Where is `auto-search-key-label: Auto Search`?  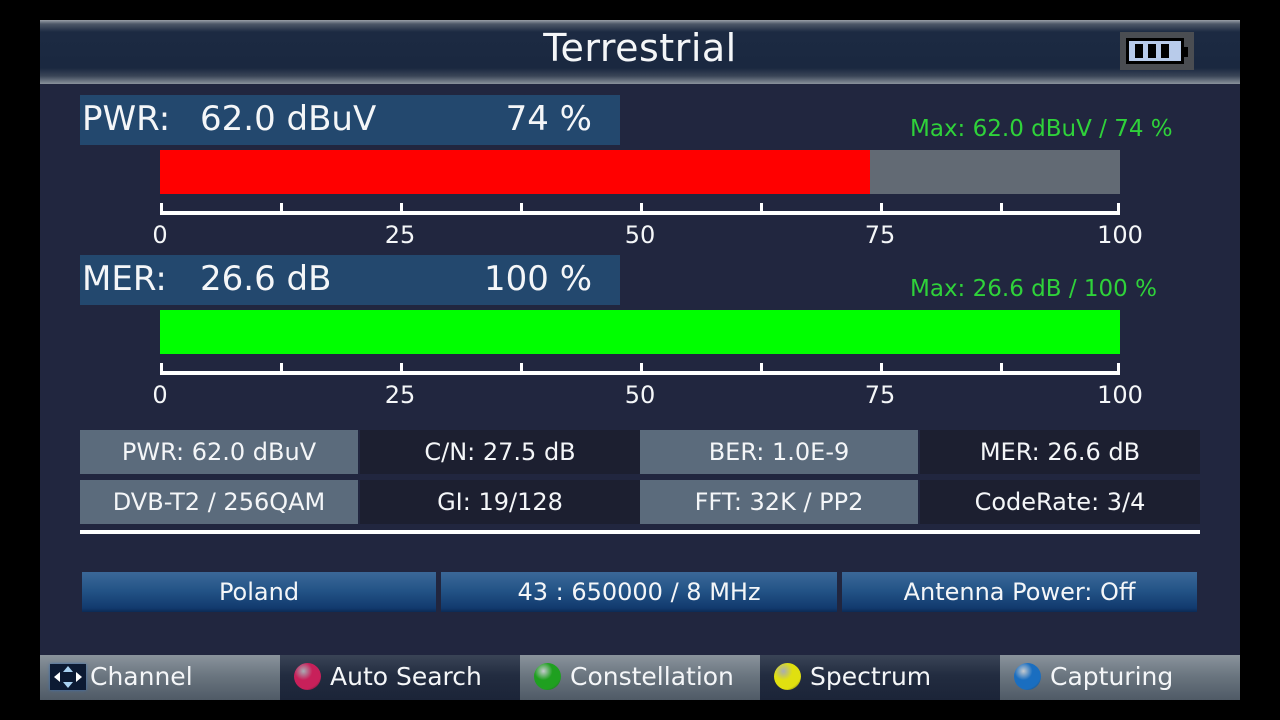
auto-search-key-label: Auto Search is located at coordinates (406, 676).